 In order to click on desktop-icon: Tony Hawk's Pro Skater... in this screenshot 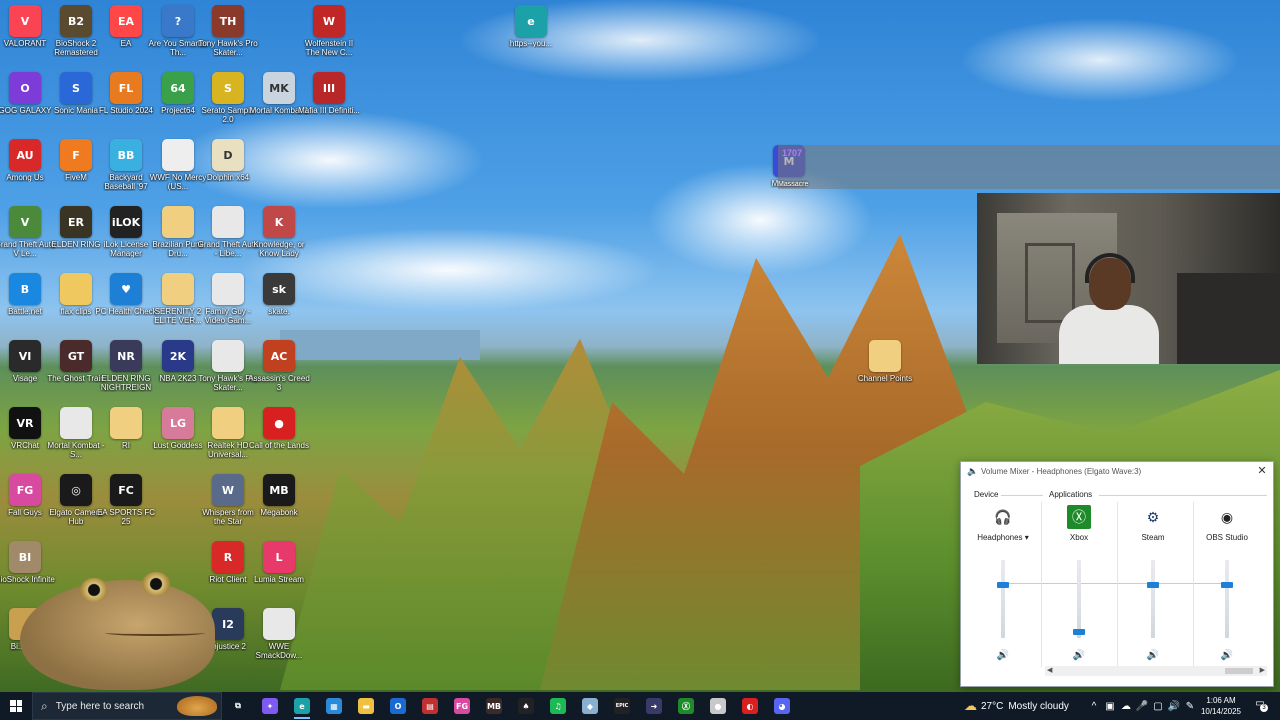, I will do `click(228, 373)`.